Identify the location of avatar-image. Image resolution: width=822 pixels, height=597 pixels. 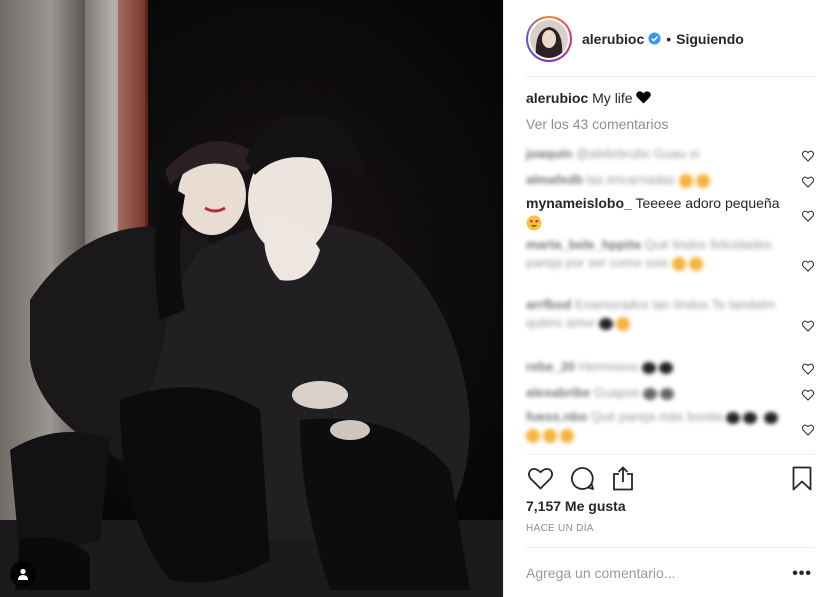
(549, 38).